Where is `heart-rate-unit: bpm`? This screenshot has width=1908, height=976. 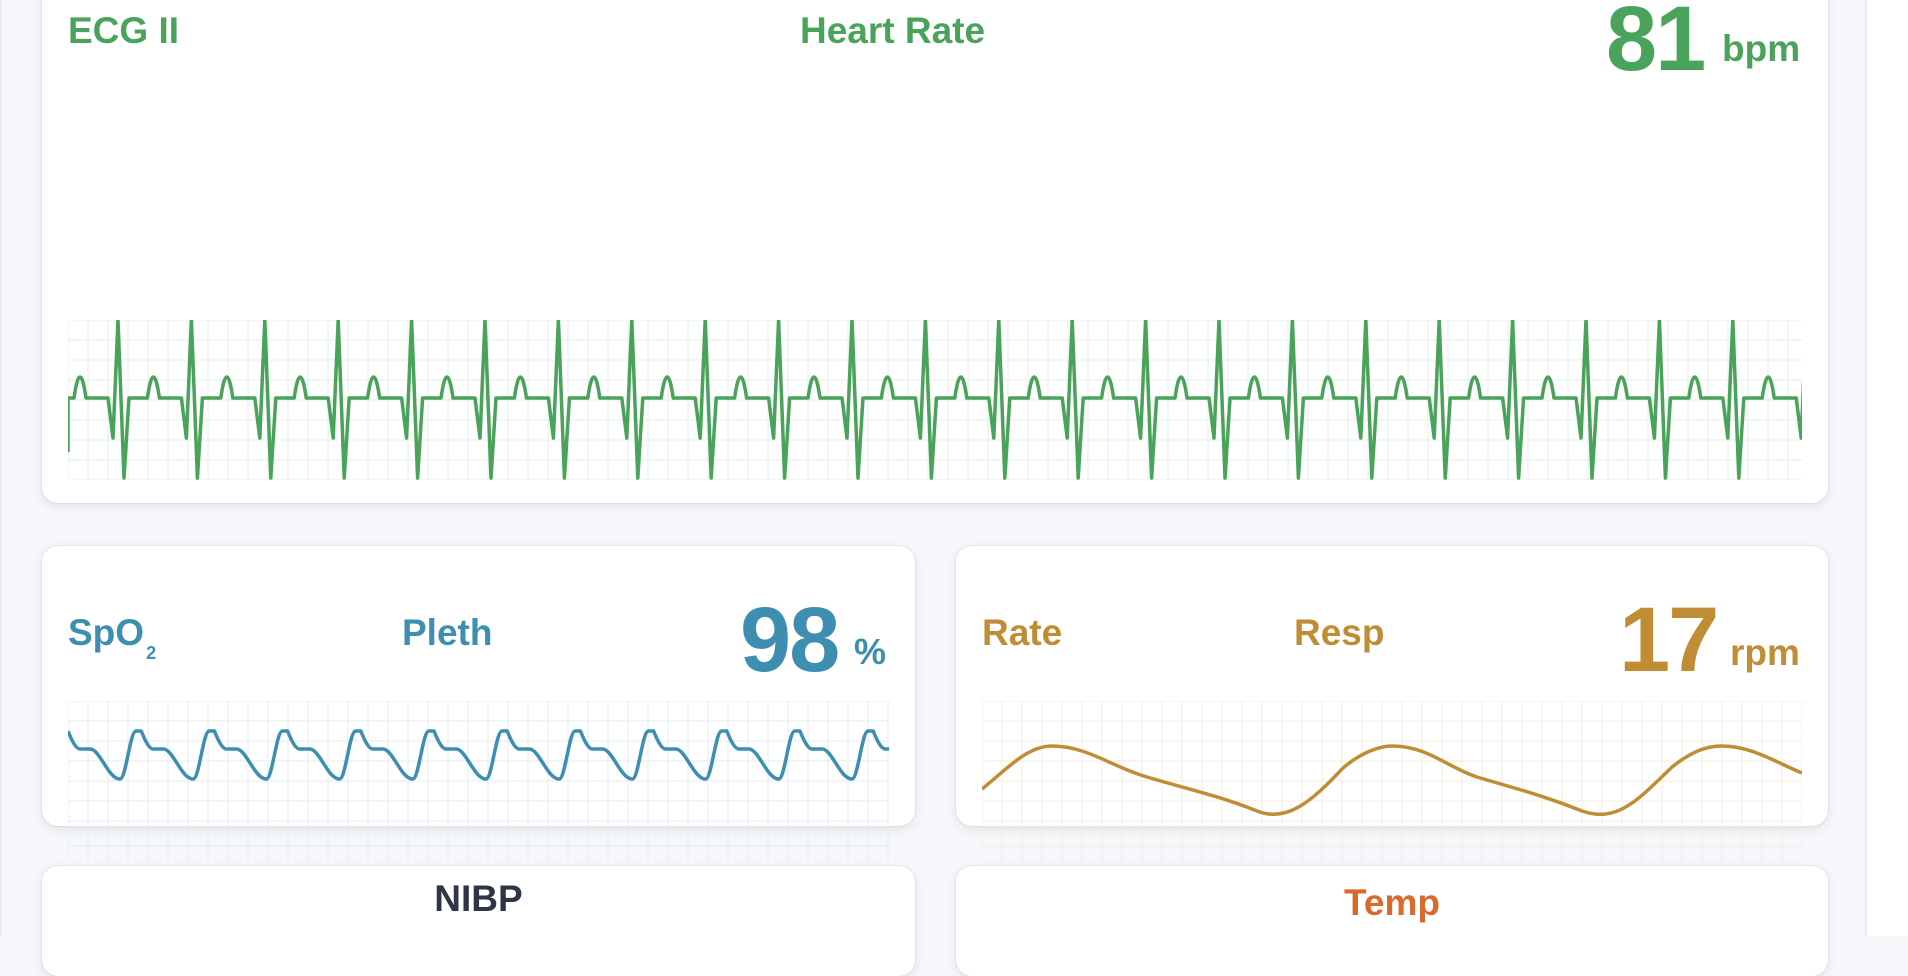
heart-rate-unit: bpm is located at coordinates (1761, 48).